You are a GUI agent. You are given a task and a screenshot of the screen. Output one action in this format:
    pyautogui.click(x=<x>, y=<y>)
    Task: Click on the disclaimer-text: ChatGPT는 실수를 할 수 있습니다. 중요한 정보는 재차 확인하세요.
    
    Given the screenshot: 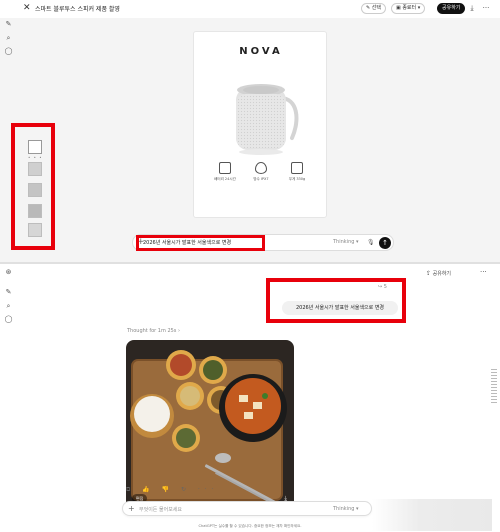 What is the action you would take?
    pyautogui.click(x=250, y=526)
    